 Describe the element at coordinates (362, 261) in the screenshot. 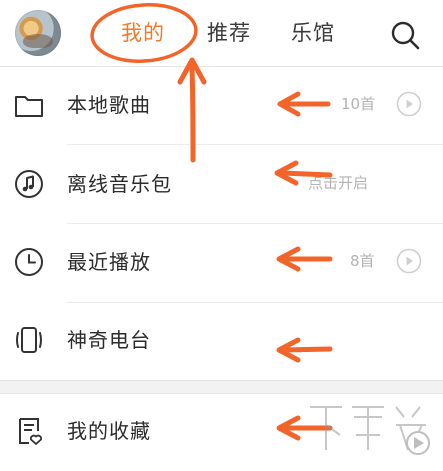

I see `song-count: 8首` at that location.